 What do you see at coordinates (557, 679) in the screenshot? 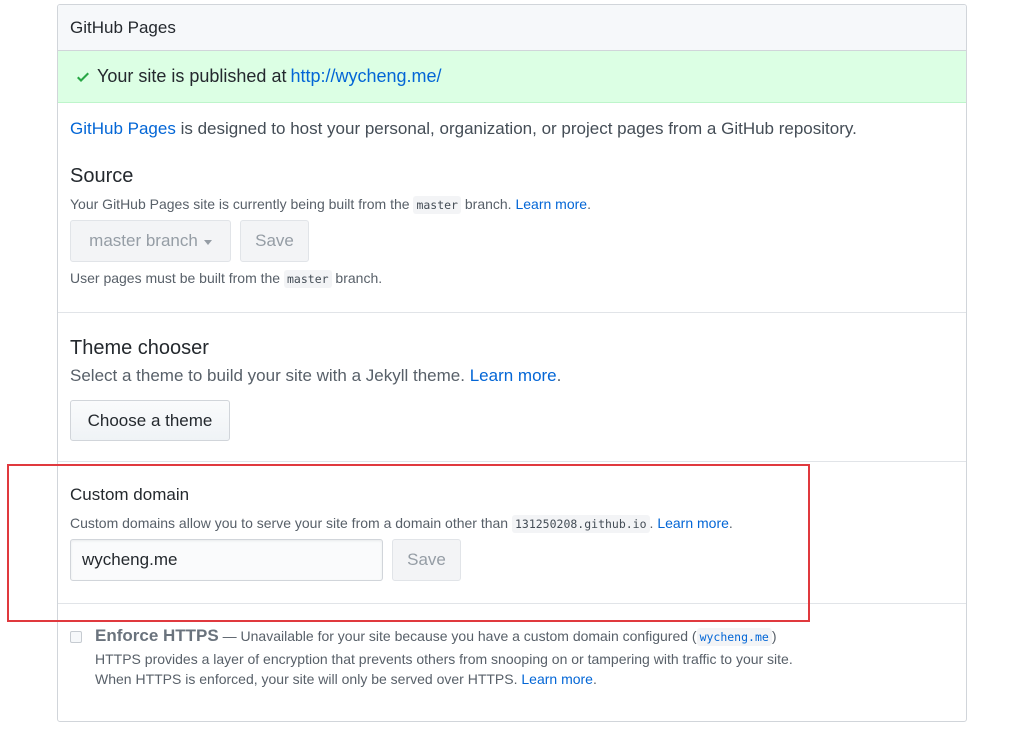
I see `https-learn-more-link: Learn more` at bounding box center [557, 679].